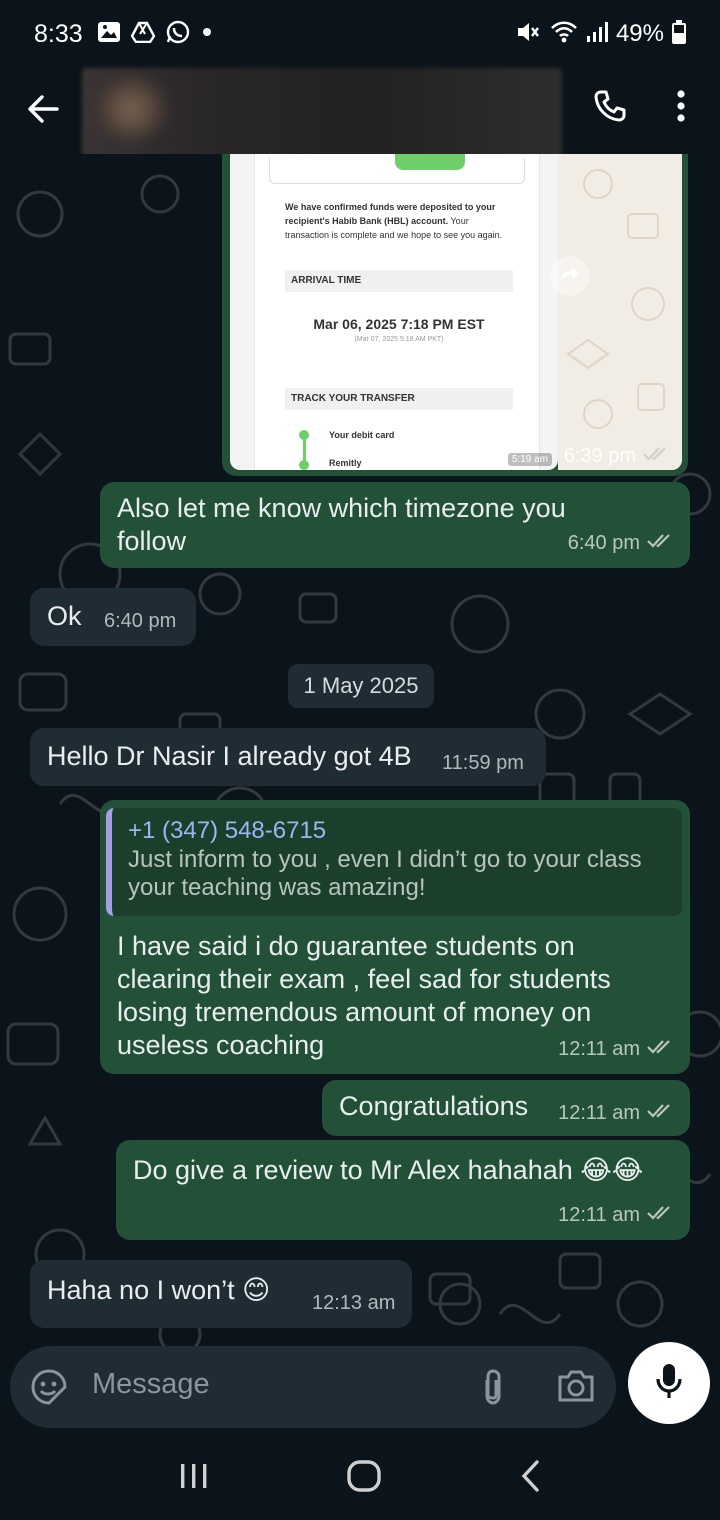 The image size is (720, 1520). I want to click on message-incoming: Haha no I won’t 😊 12:13 am, so click(221, 1294).